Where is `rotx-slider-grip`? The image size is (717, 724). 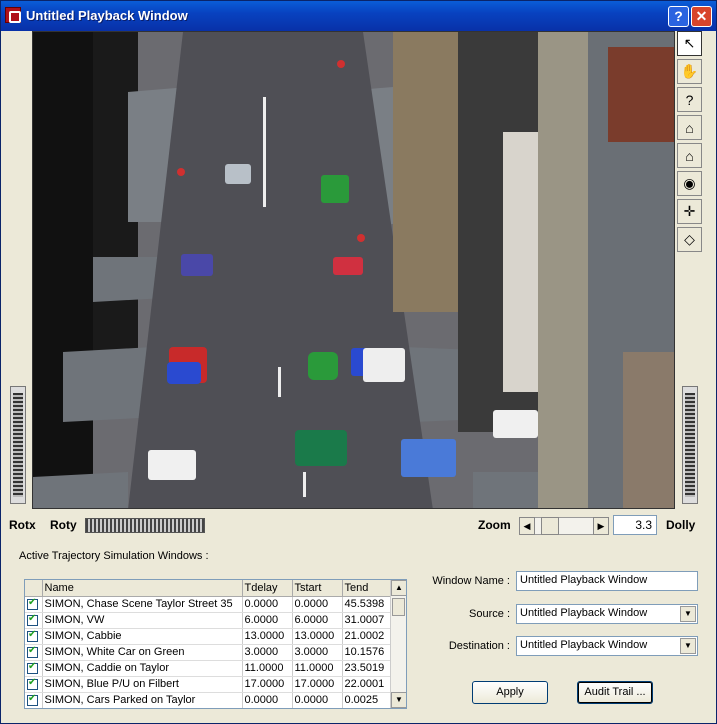
rotx-slider-grip is located at coordinates (18, 445).